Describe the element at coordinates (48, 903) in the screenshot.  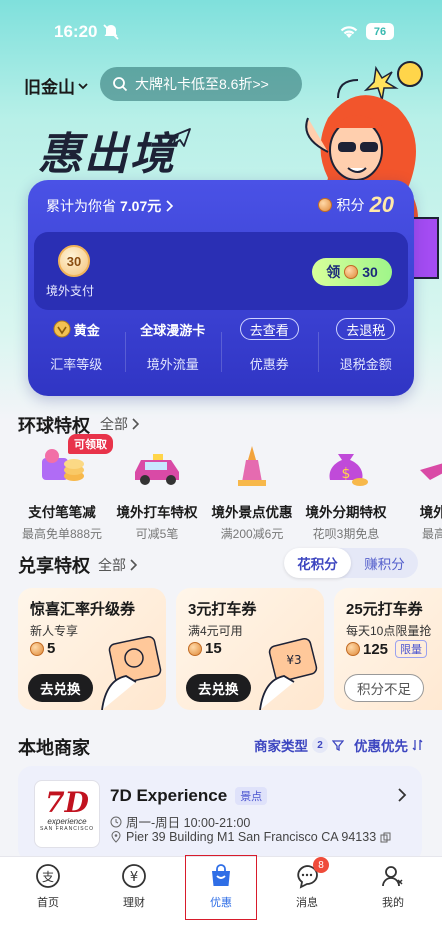
I see `nav-label: 首页` at that location.